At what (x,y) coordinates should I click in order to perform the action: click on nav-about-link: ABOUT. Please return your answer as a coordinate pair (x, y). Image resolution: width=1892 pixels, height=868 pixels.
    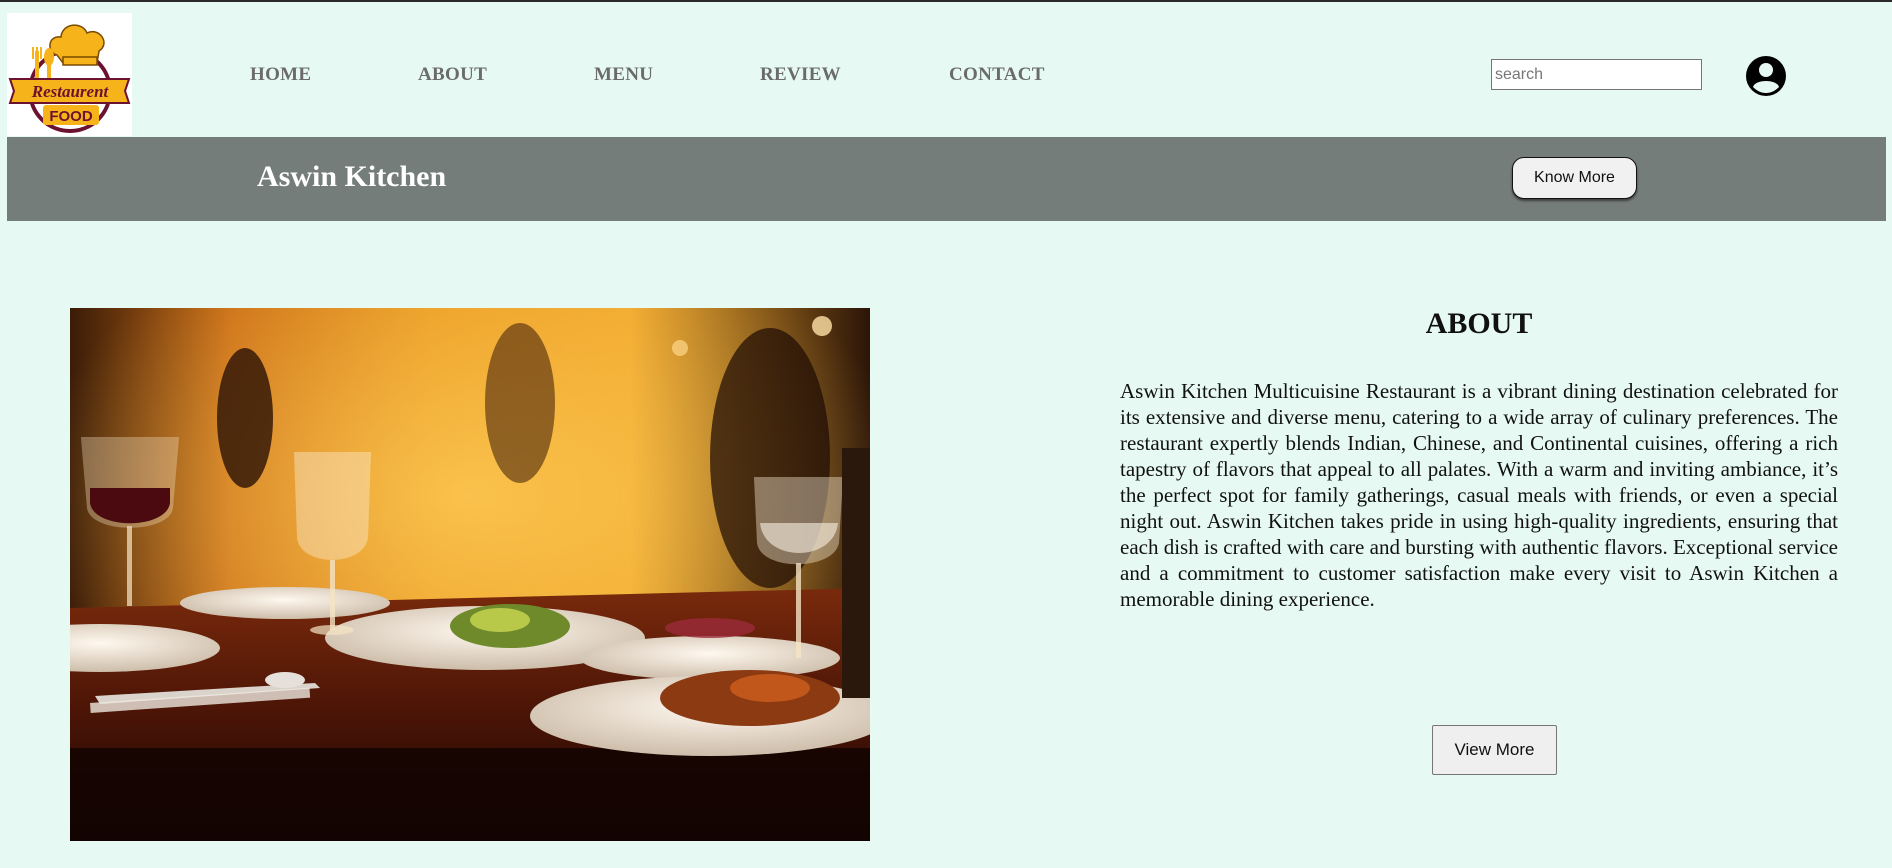
    Looking at the image, I should click on (452, 75).